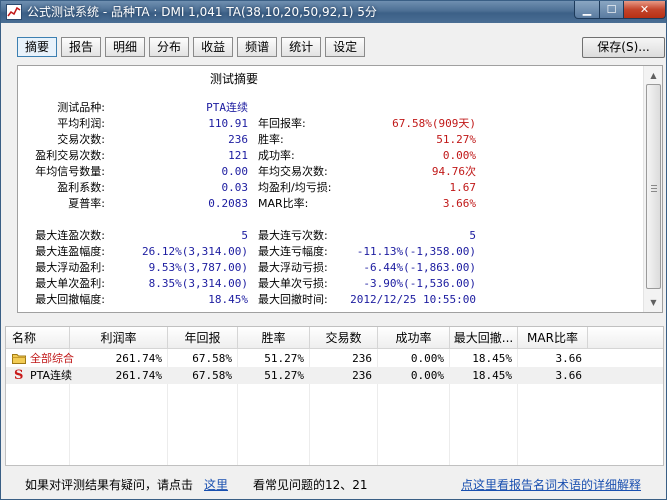 The width and height of the screenshot is (667, 500). Describe the element at coordinates (293, 299) in the screenshot. I see `summary-label: 最大回撤时间:` at that location.